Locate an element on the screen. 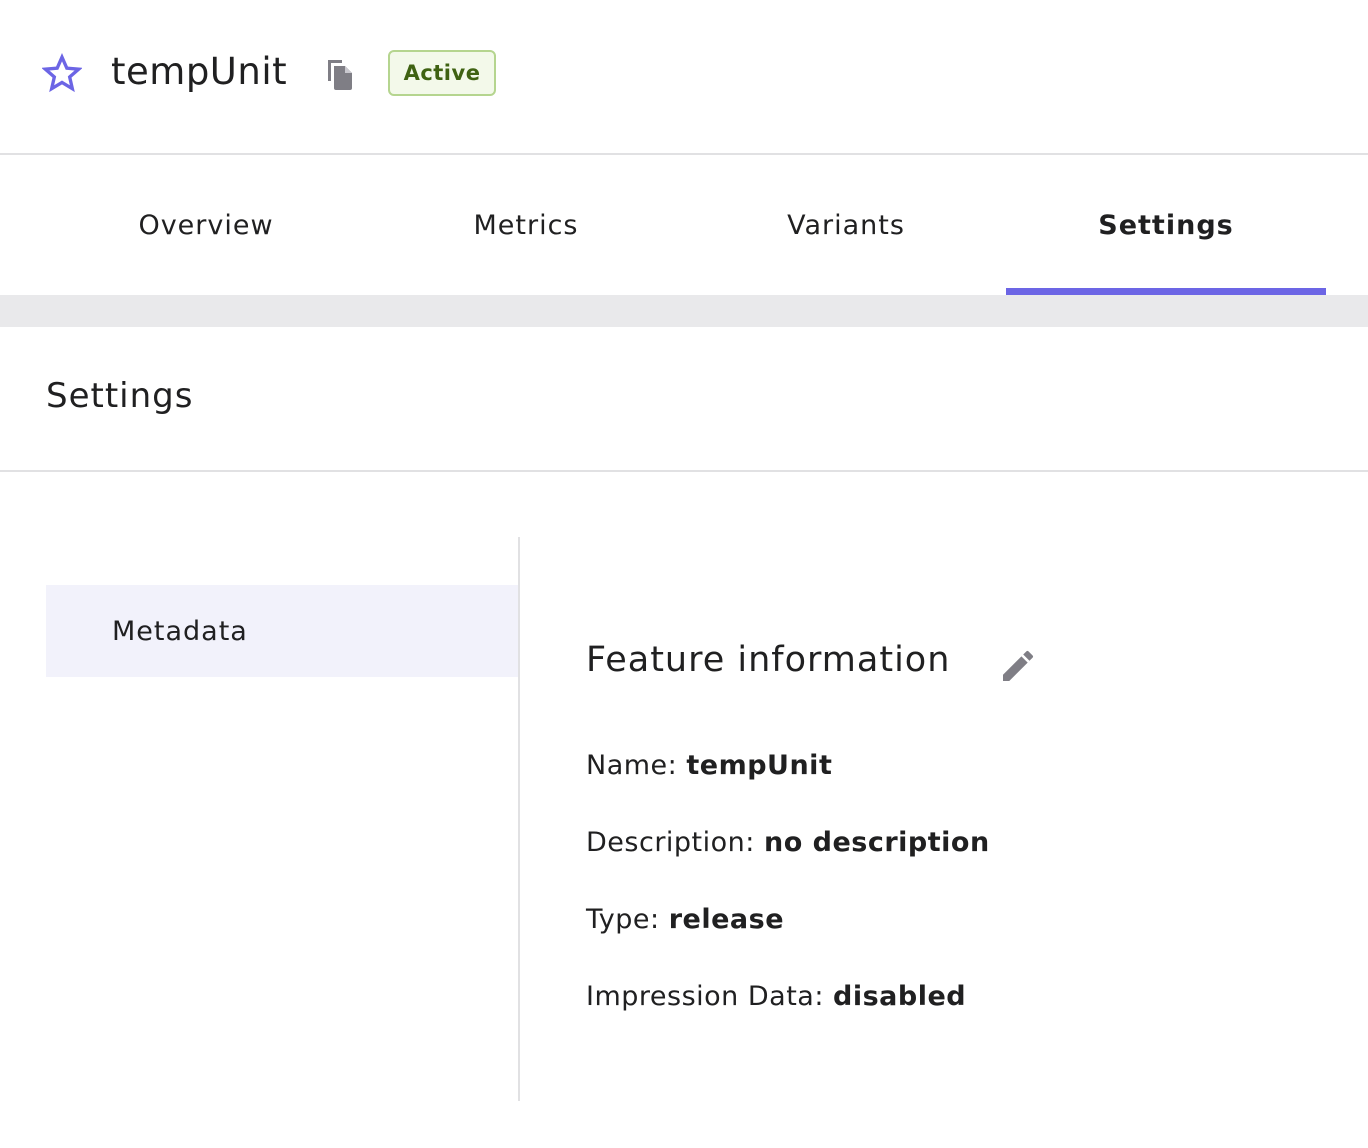 The image size is (1368, 1148). feature-information-title: Feature information is located at coordinates (768, 660).